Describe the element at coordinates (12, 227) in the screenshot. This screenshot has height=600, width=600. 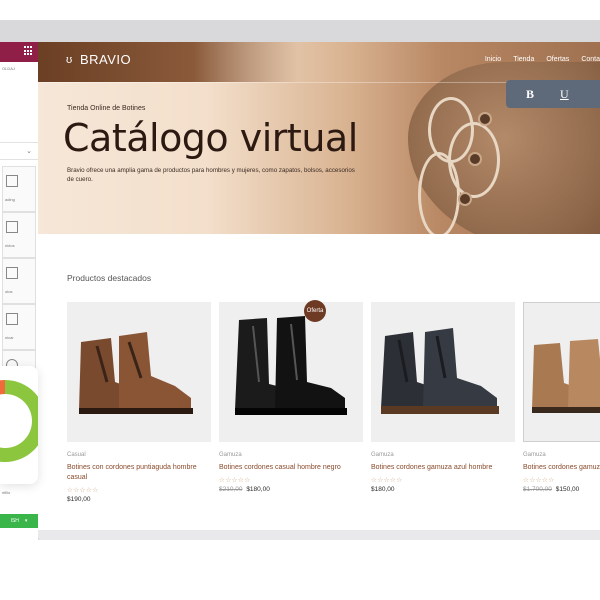
I see `text-icon` at that location.